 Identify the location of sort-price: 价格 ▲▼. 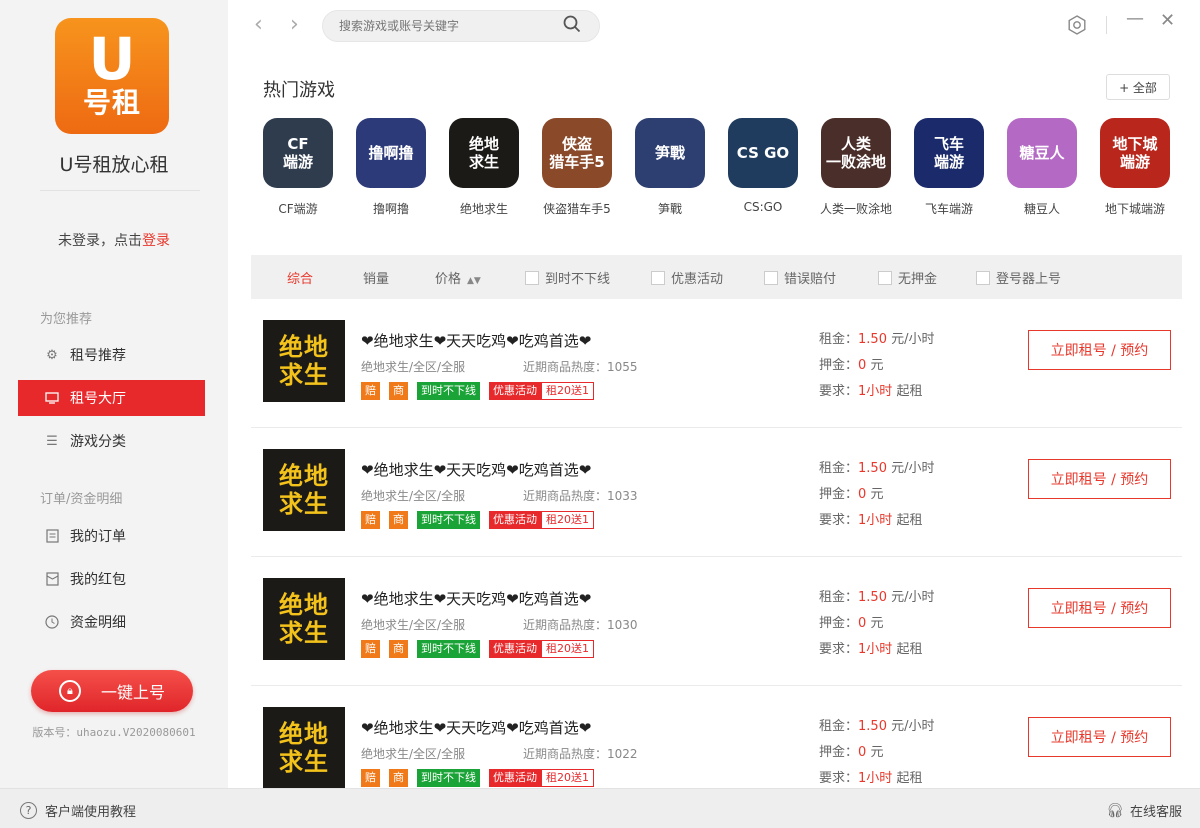
(458, 277).